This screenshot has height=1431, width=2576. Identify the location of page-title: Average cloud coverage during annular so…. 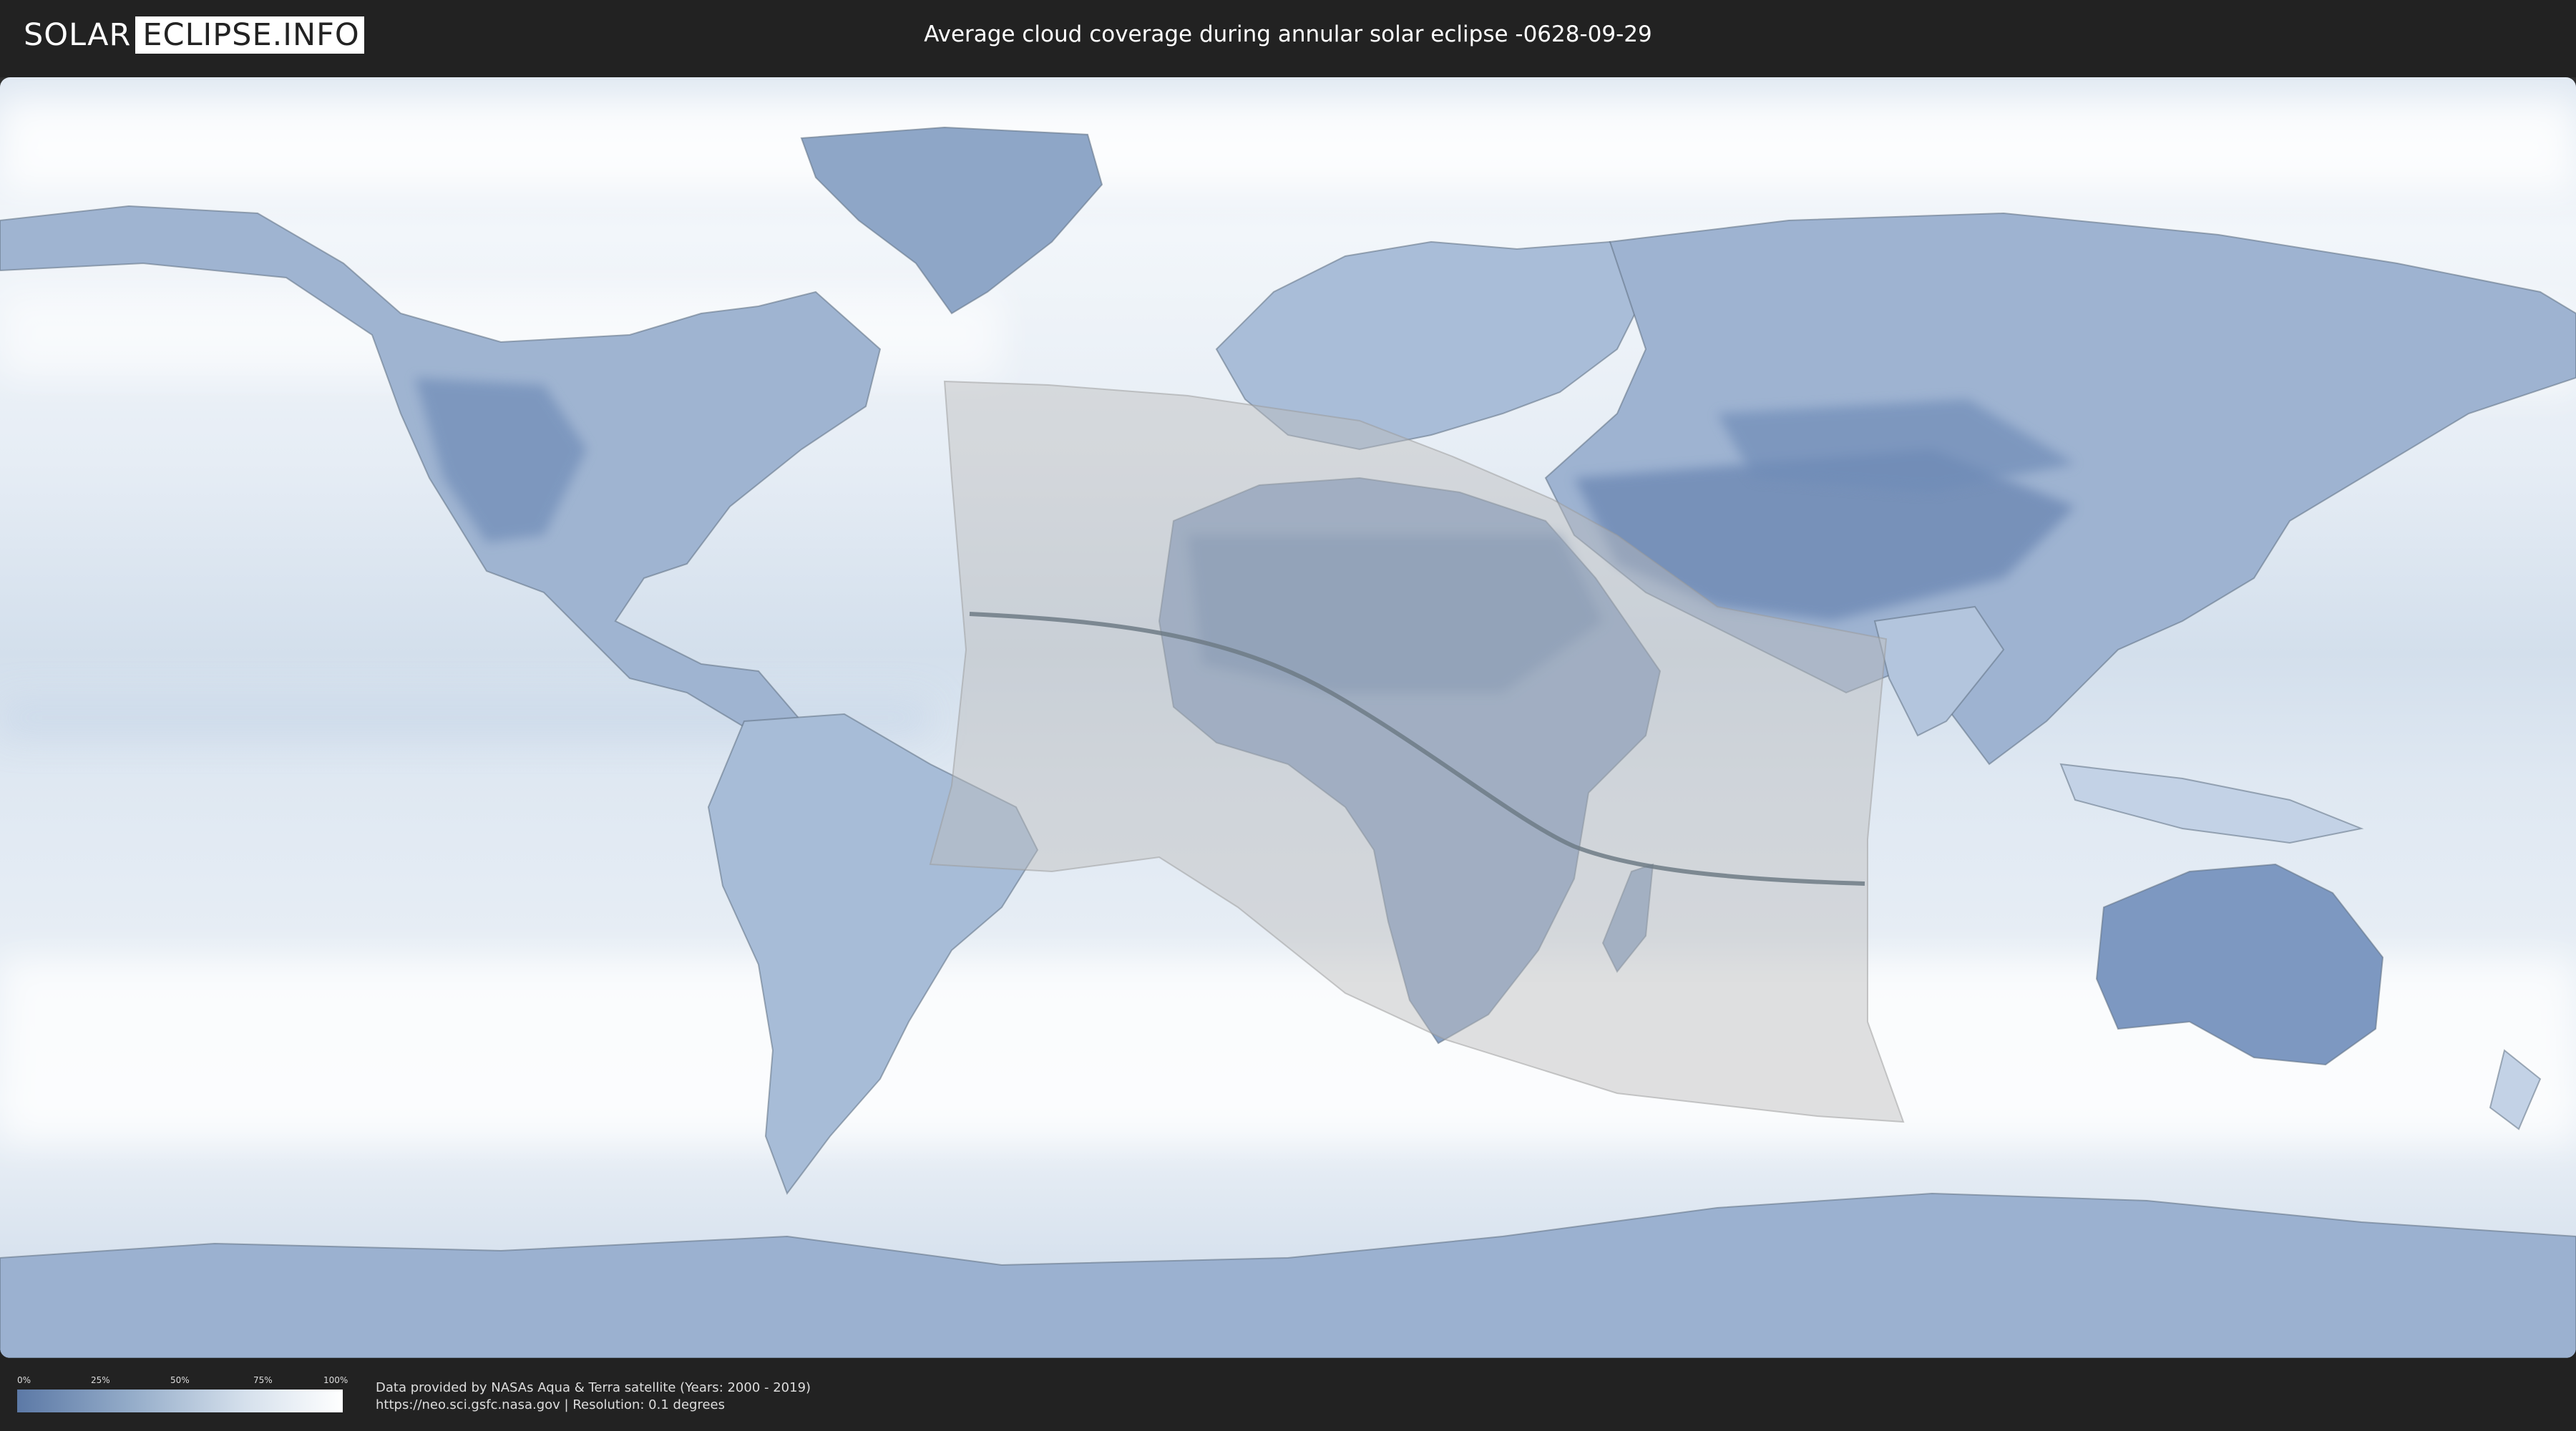
(1288, 34).